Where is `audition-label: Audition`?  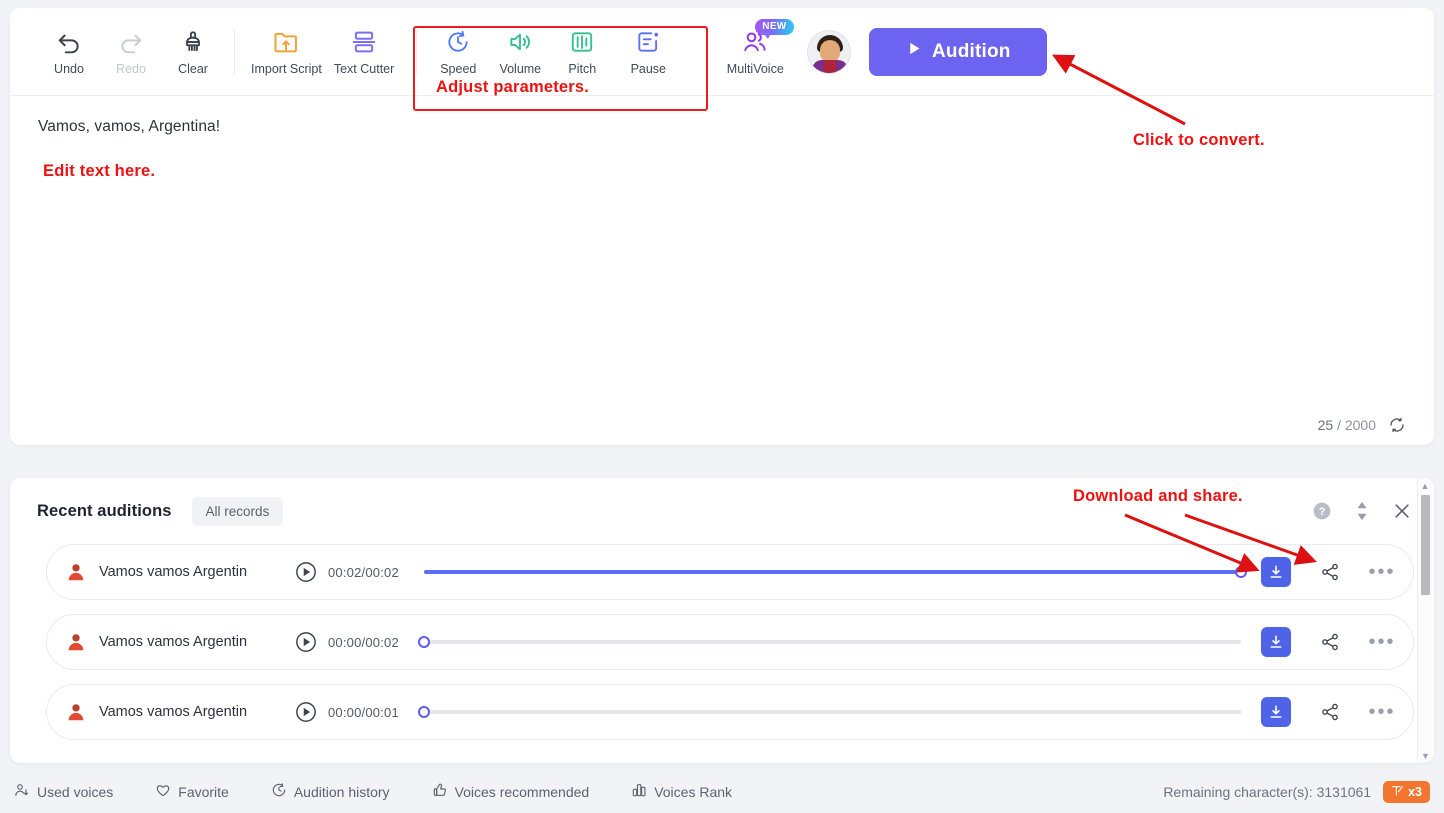
audition-label: Audition is located at coordinates (971, 51).